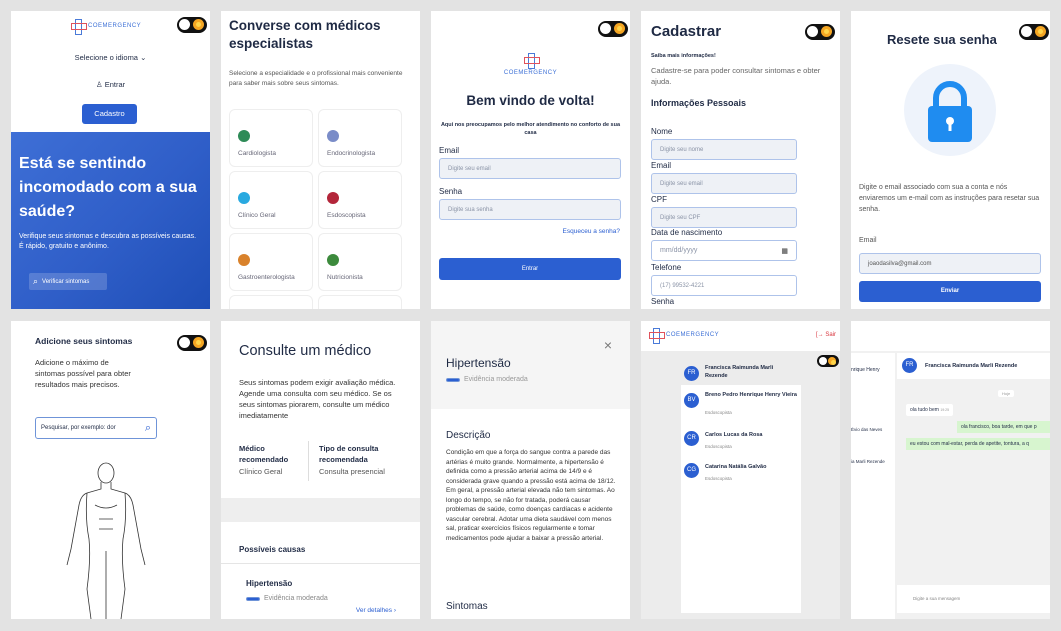 The image size is (1061, 631). I want to click on stethoscope-icon, so click(244, 198).